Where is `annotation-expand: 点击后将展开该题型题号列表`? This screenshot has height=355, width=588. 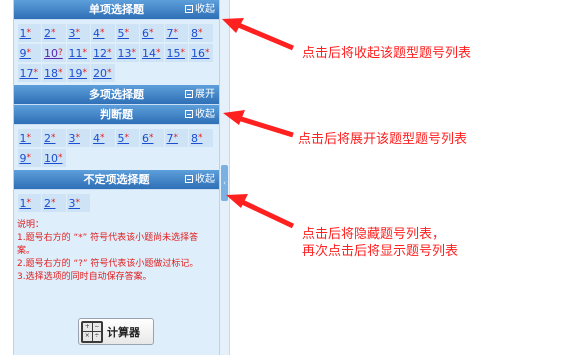 annotation-expand: 点击后将展开该题型题号列表 is located at coordinates (383, 139).